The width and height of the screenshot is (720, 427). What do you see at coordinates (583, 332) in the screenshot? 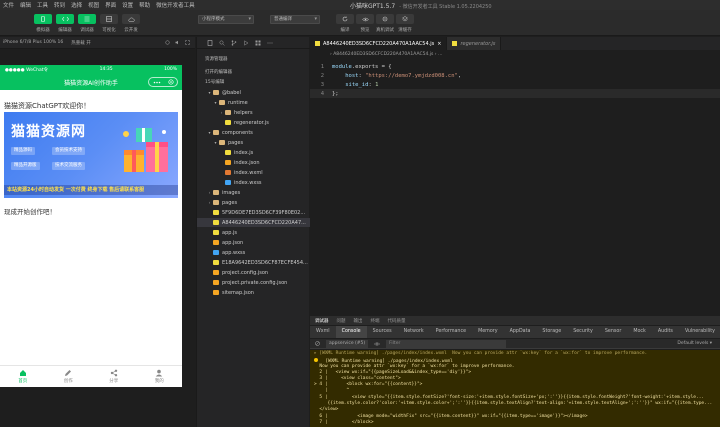
I see `devtools-tab-security: Security` at bounding box center [583, 332].